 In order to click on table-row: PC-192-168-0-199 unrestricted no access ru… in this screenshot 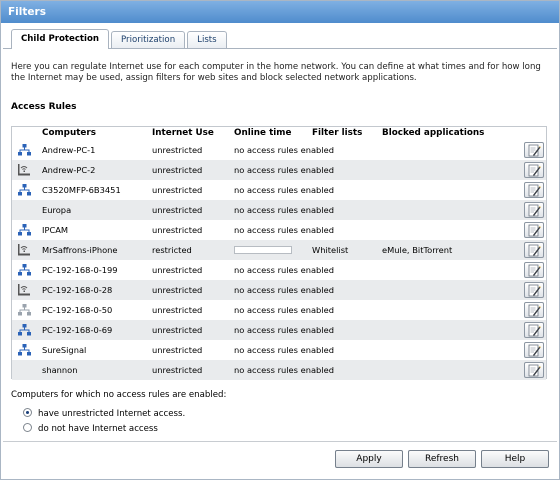, I will do `click(279, 270)`.